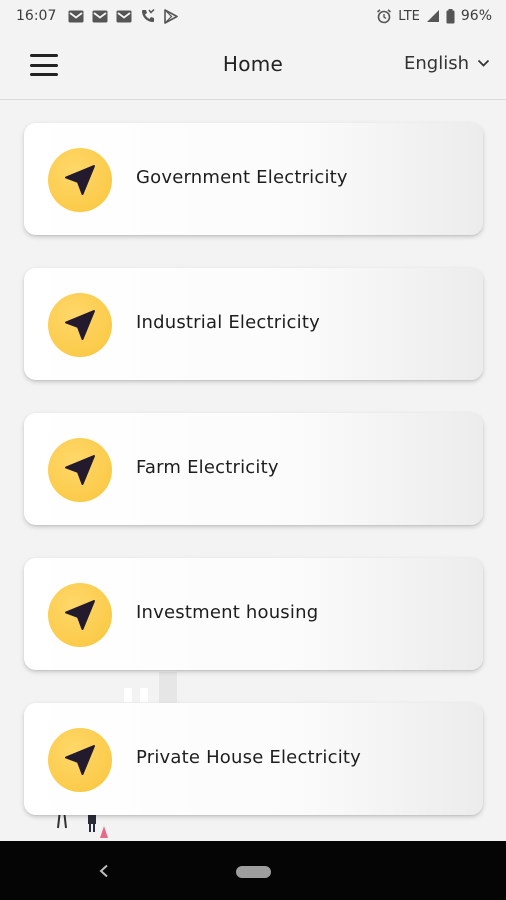 This screenshot has width=506, height=900. I want to click on home-button, so click(253, 872).